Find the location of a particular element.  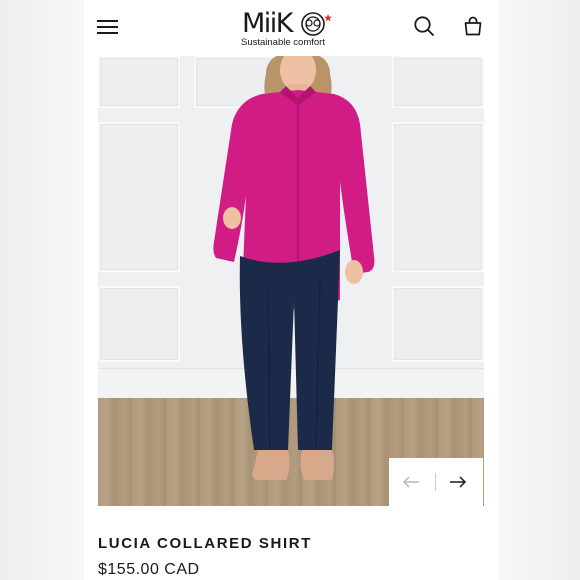

carousel-controls is located at coordinates (436, 482).